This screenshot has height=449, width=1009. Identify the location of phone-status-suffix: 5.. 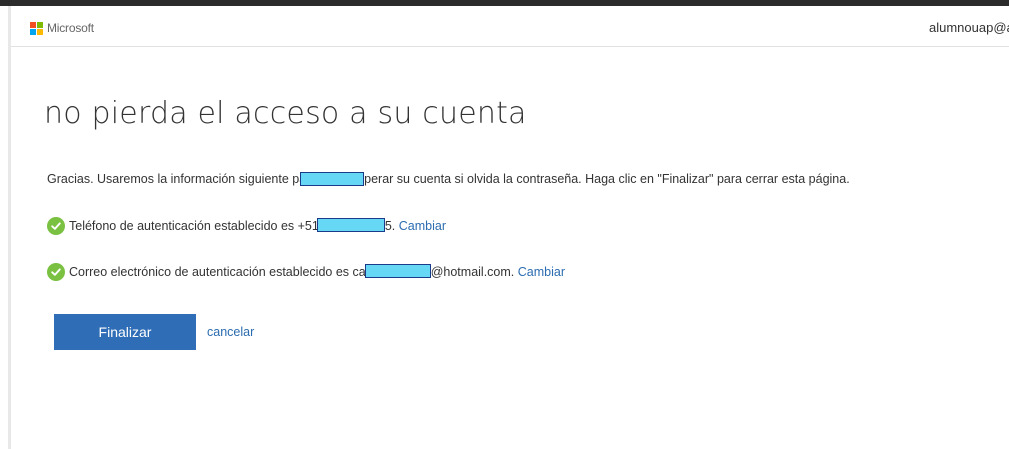
(390, 226).